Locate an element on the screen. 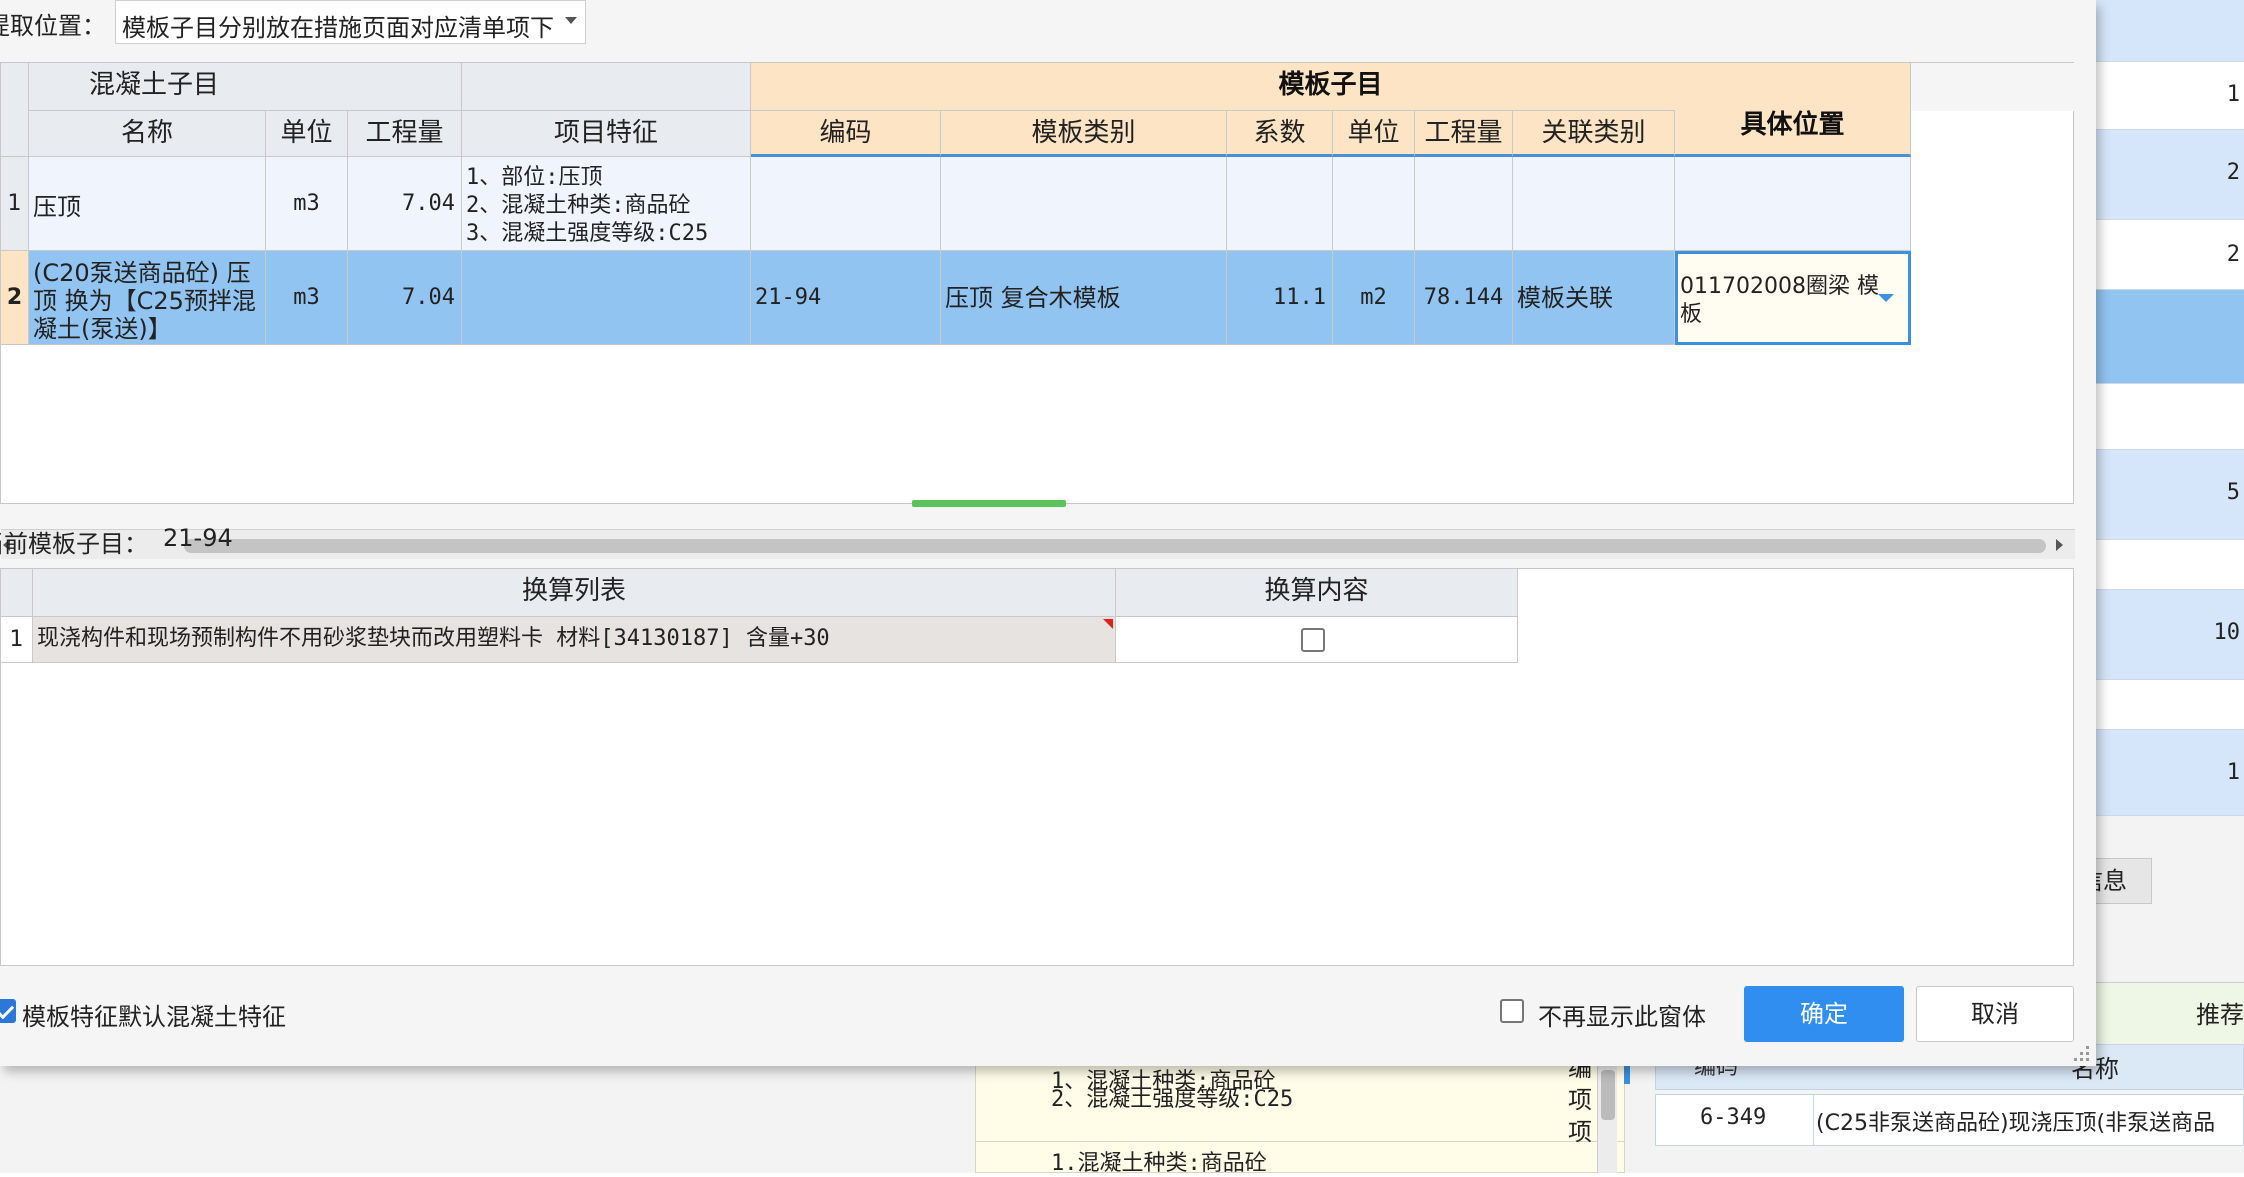 The image size is (2244, 1177). comment-marker-icon is located at coordinates (1108, 624).